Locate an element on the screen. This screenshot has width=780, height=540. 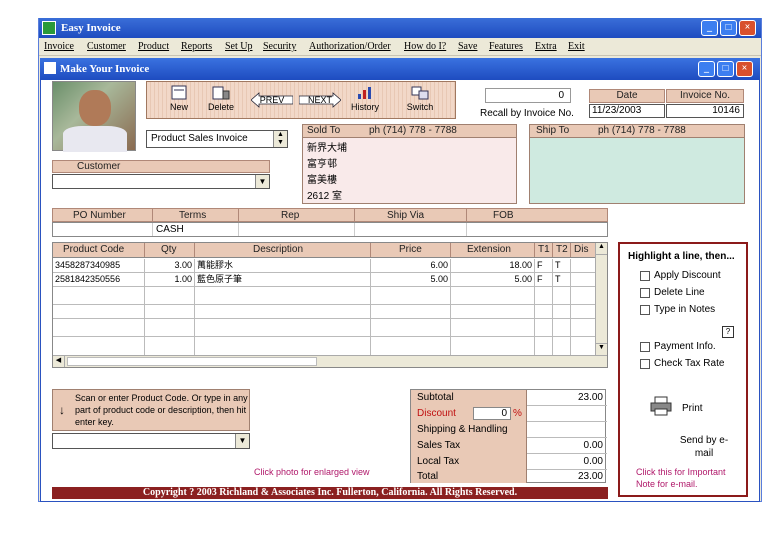
next-label: NEXT is located at coordinates (319, 100).